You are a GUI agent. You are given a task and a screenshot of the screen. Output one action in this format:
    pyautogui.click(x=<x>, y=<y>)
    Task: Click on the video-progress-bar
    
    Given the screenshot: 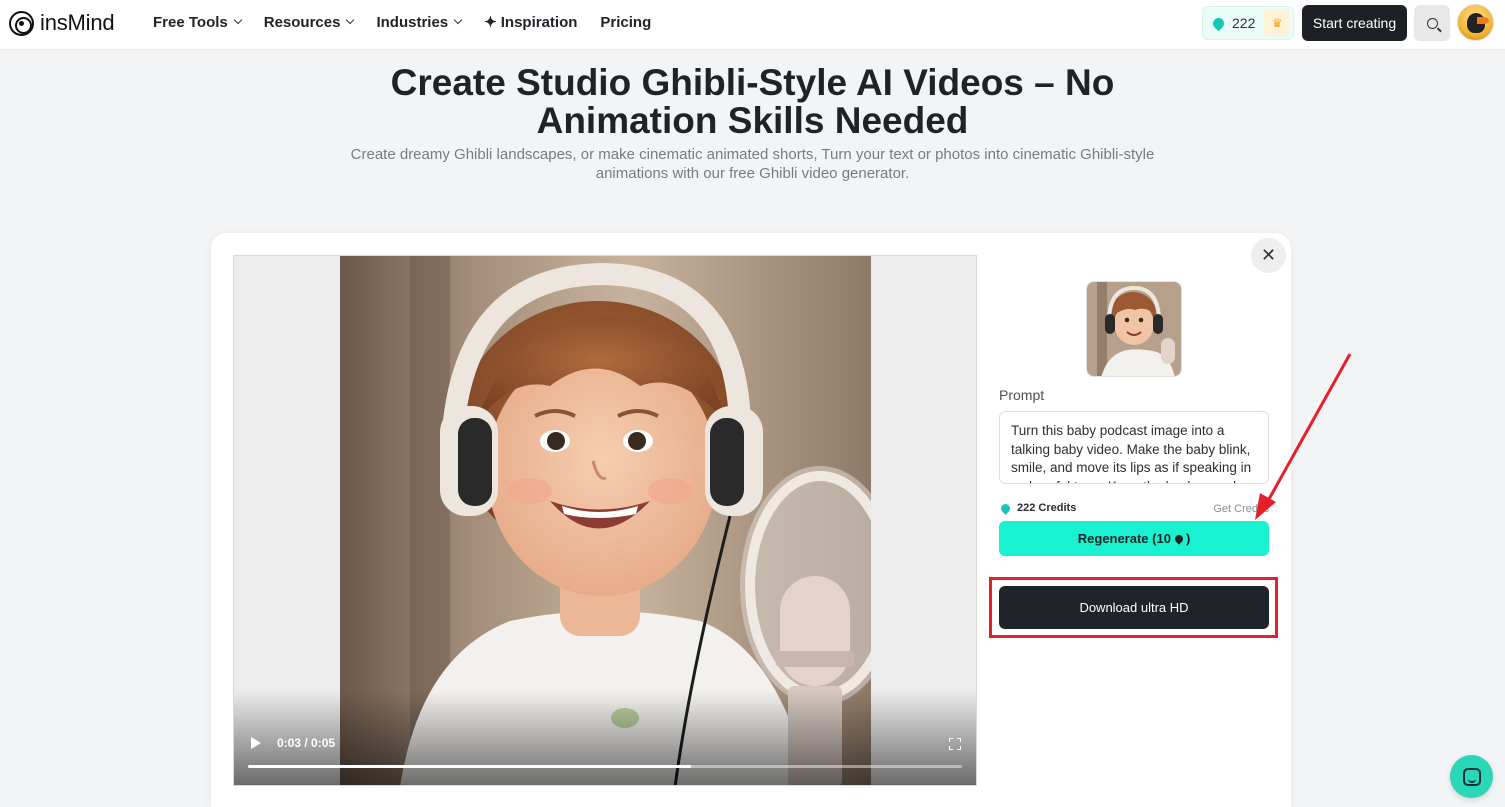 What is the action you would take?
    pyautogui.click(x=605, y=766)
    